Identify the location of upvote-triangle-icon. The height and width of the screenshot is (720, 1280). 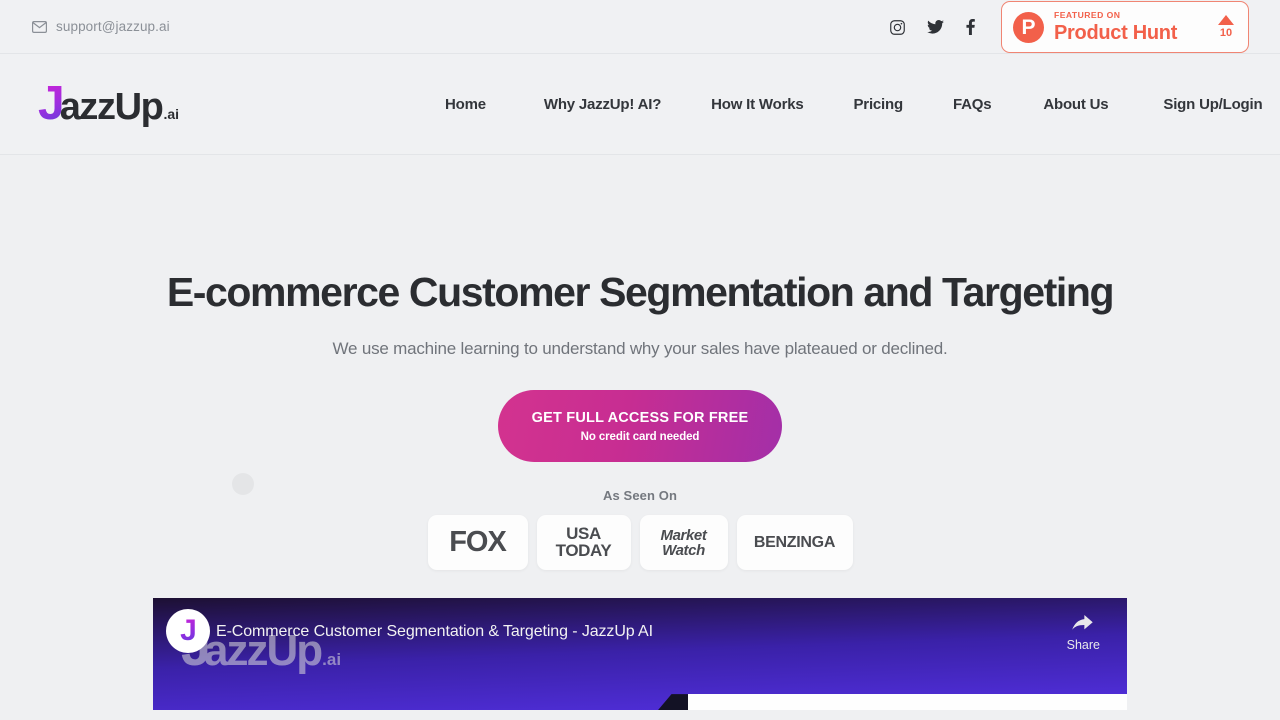
(1226, 20).